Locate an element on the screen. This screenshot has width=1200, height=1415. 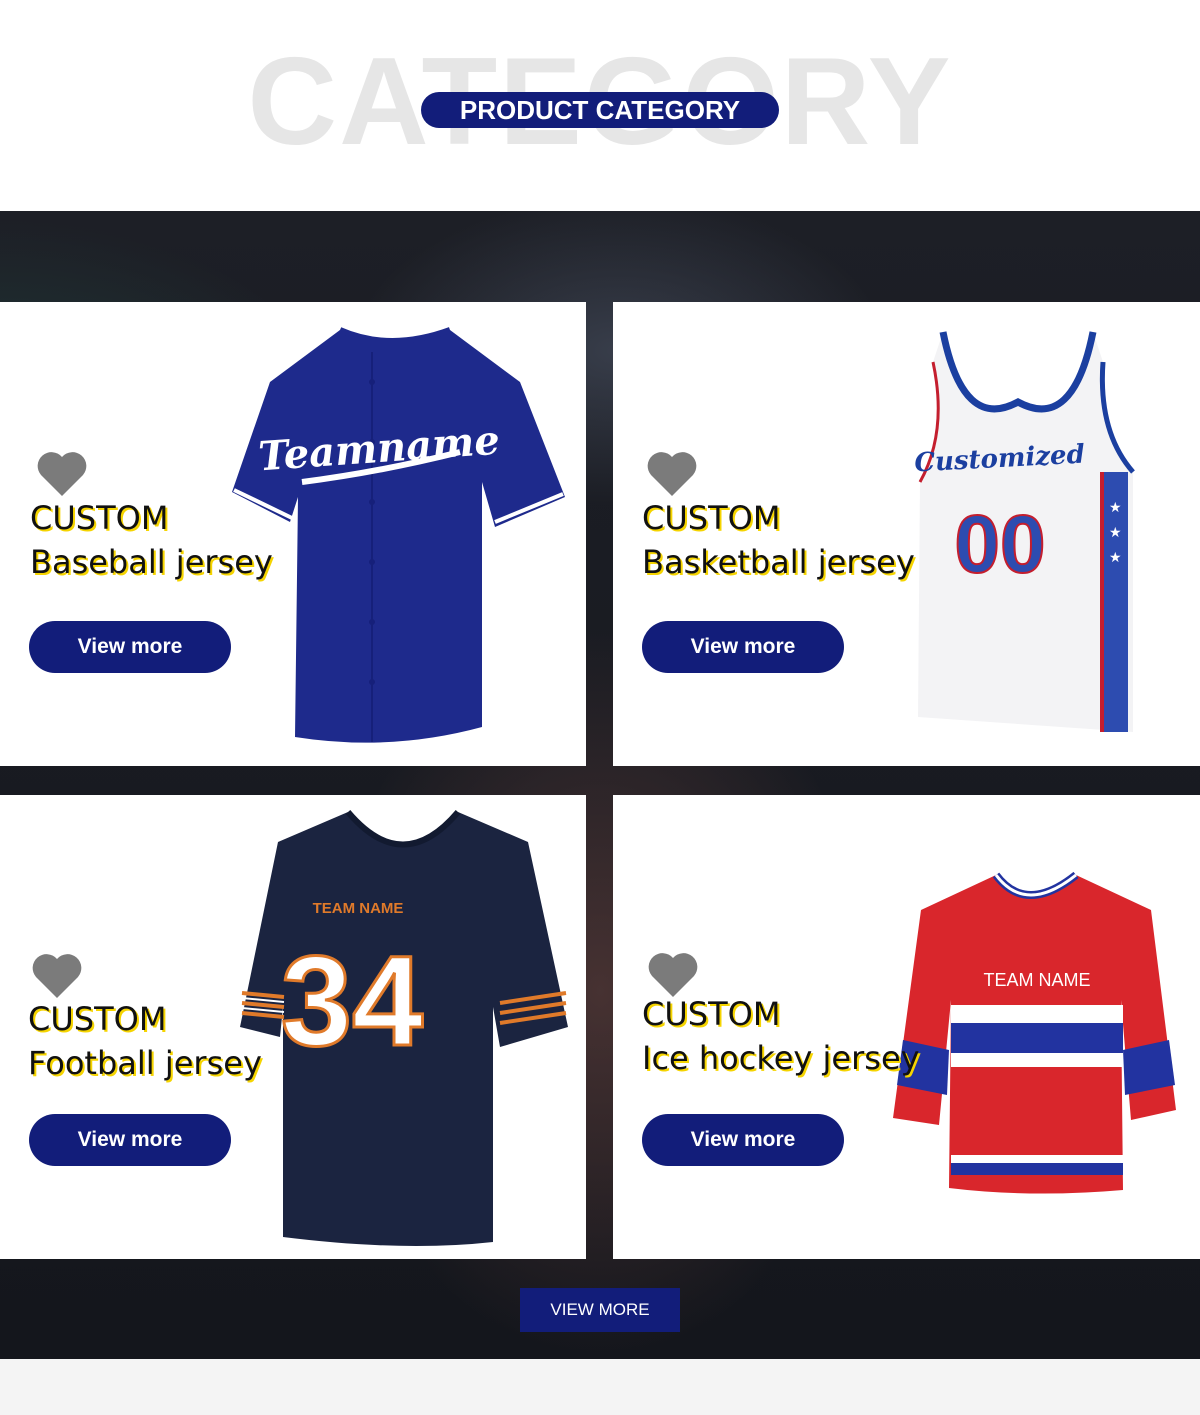
basketball-jersey-image: ★★★ Customized 00 is located at coordinates (1024, 531).